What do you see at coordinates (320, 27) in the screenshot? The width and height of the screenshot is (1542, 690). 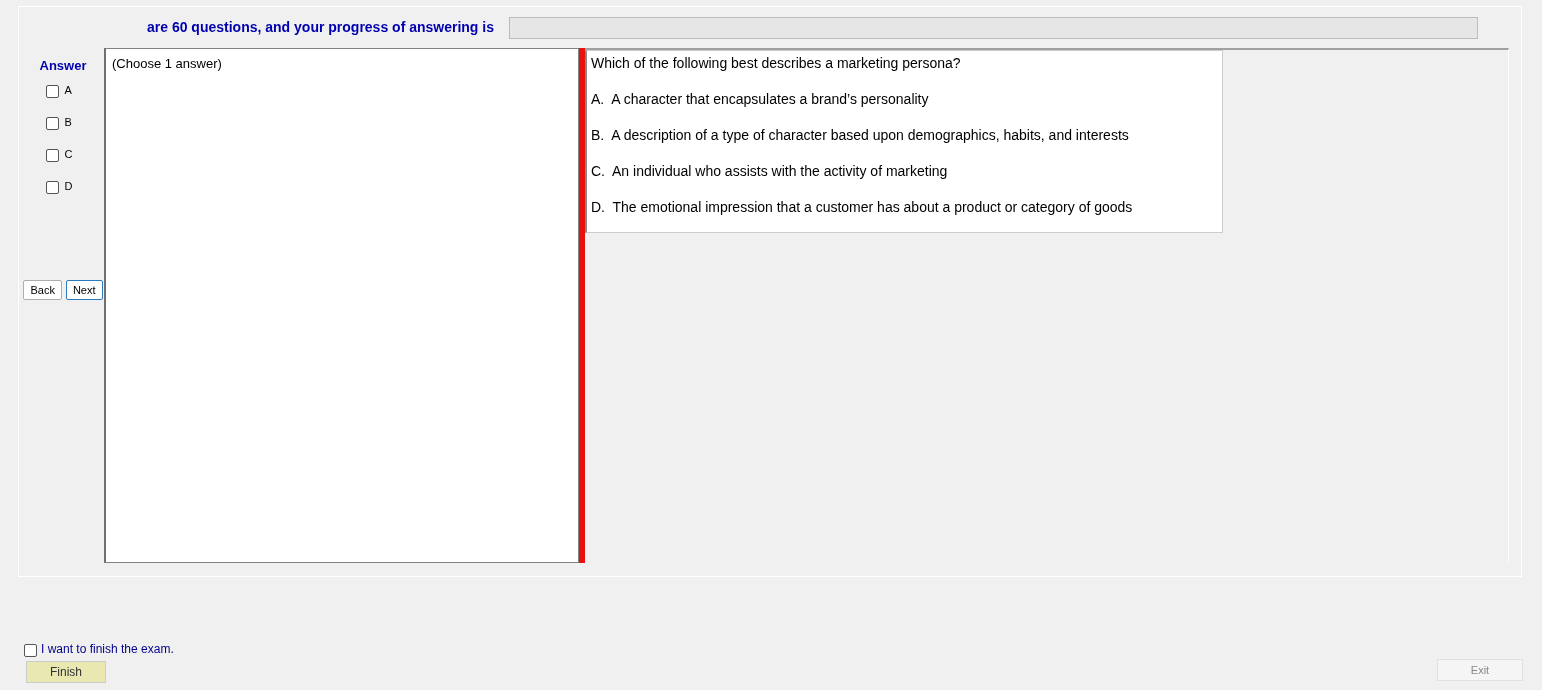 I see `progress-text: are 60 questions, and your progress of answering is` at bounding box center [320, 27].